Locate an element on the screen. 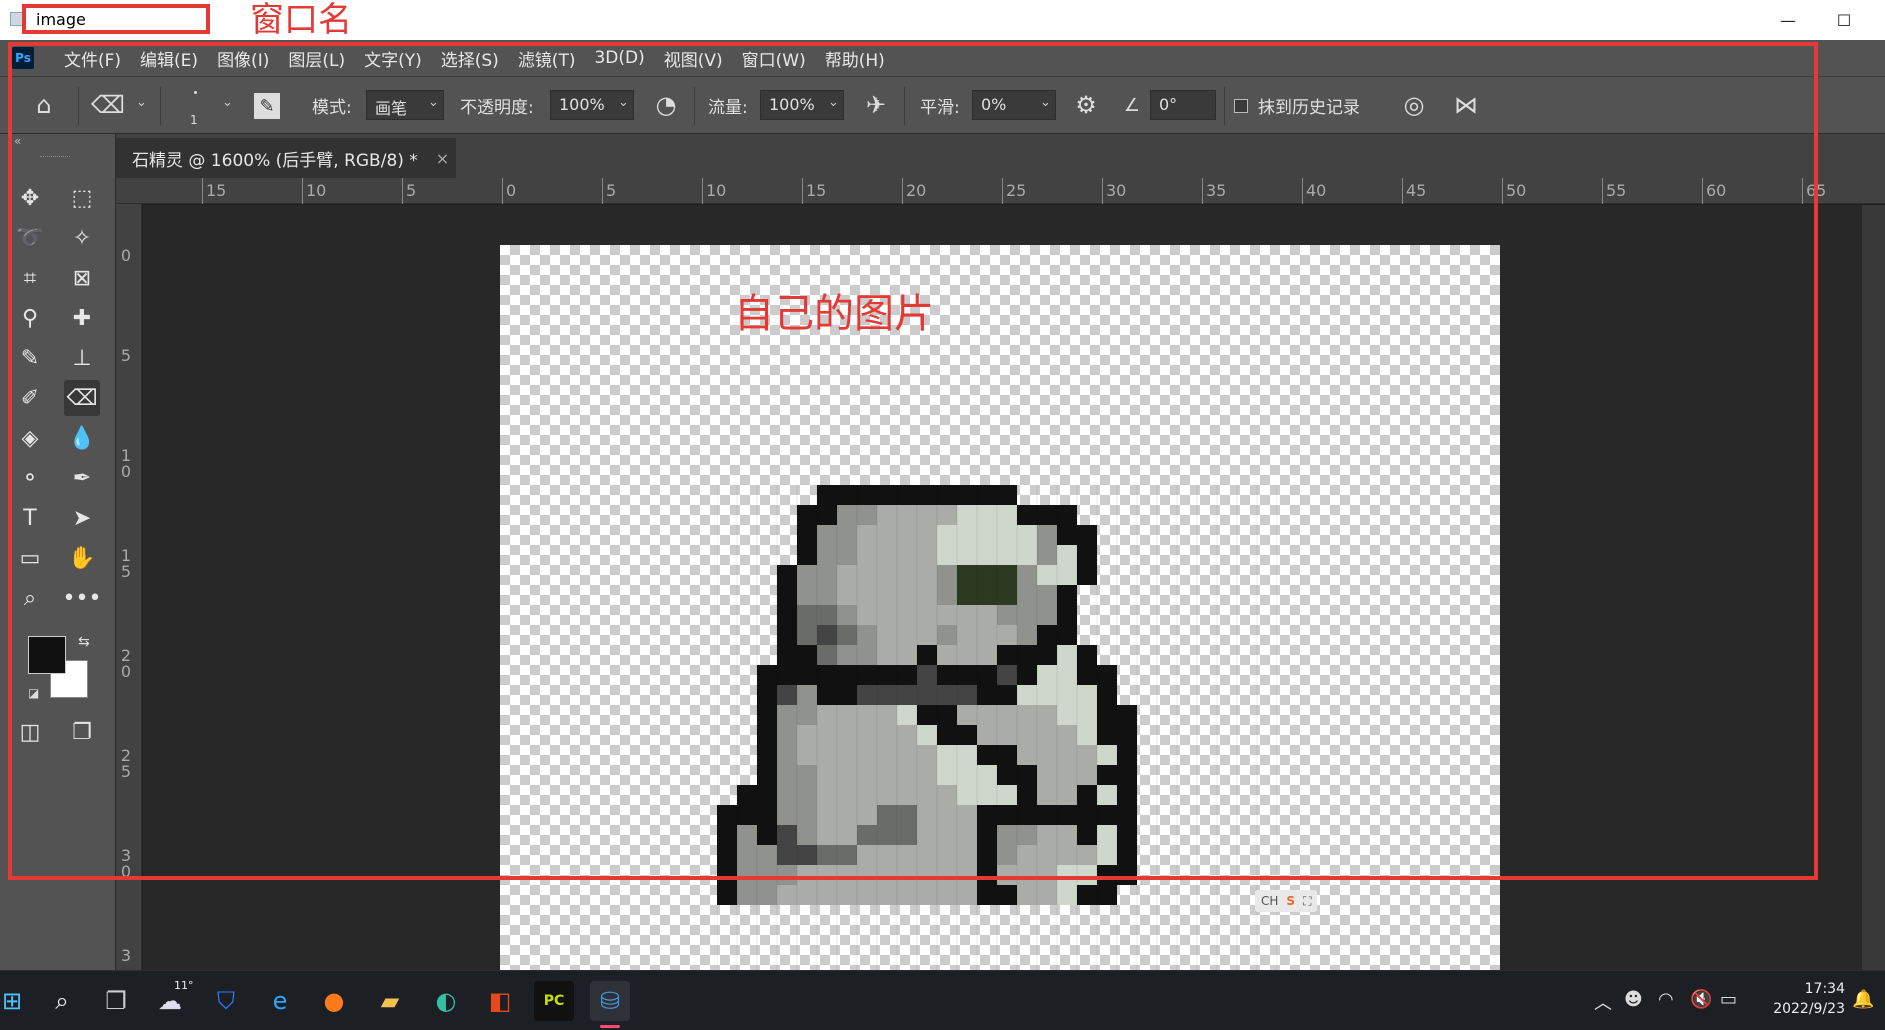  menu-file: 文件(F) is located at coordinates (92, 58).